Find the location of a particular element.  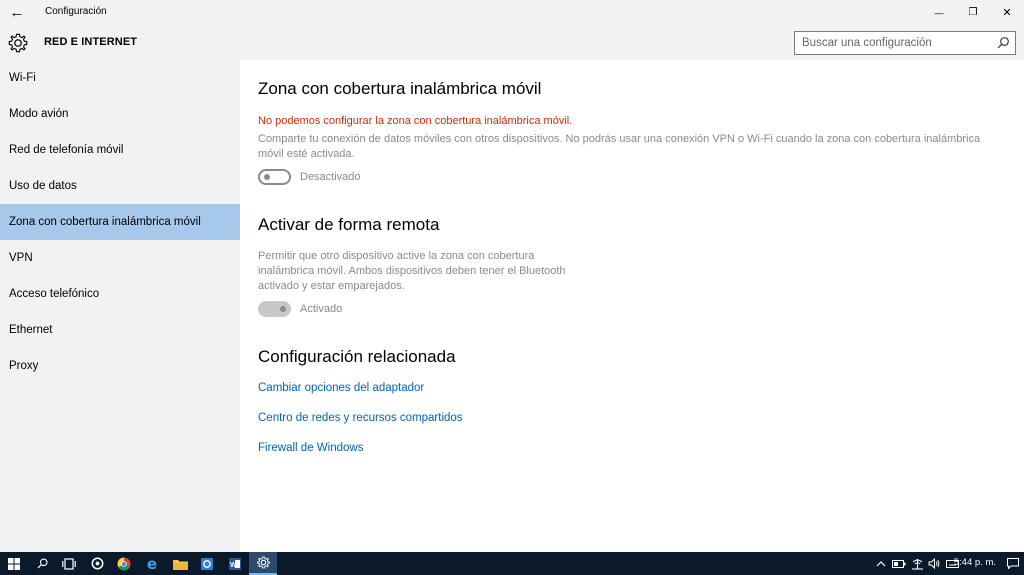

search-input is located at coordinates (890, 43).